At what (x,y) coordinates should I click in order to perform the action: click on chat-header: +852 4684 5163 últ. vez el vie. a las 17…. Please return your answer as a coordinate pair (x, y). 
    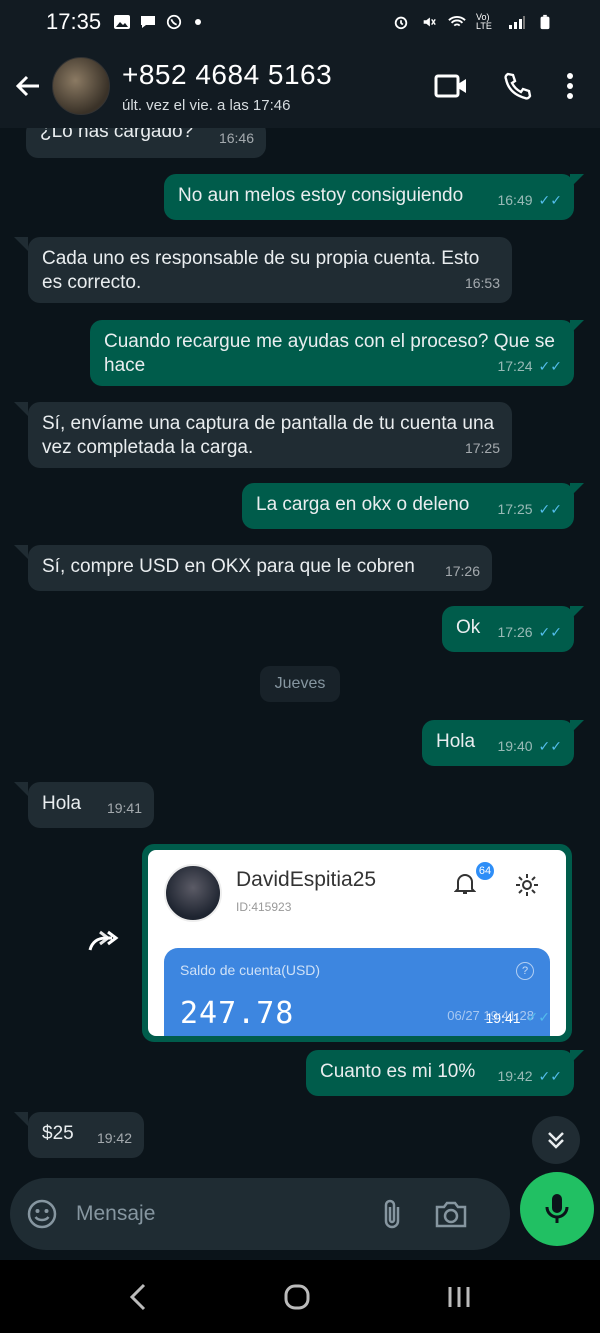
    Looking at the image, I should click on (300, 86).